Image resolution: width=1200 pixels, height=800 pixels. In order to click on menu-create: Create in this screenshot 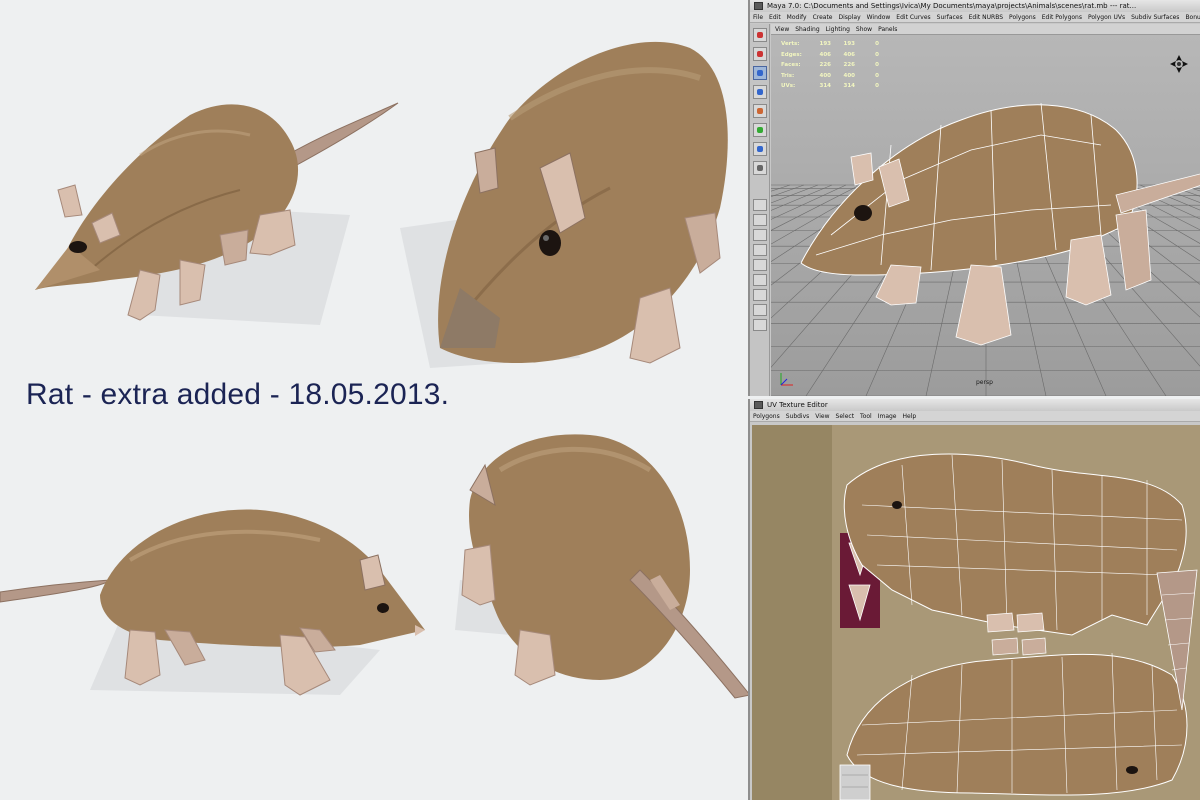, I will do `click(823, 17)`.